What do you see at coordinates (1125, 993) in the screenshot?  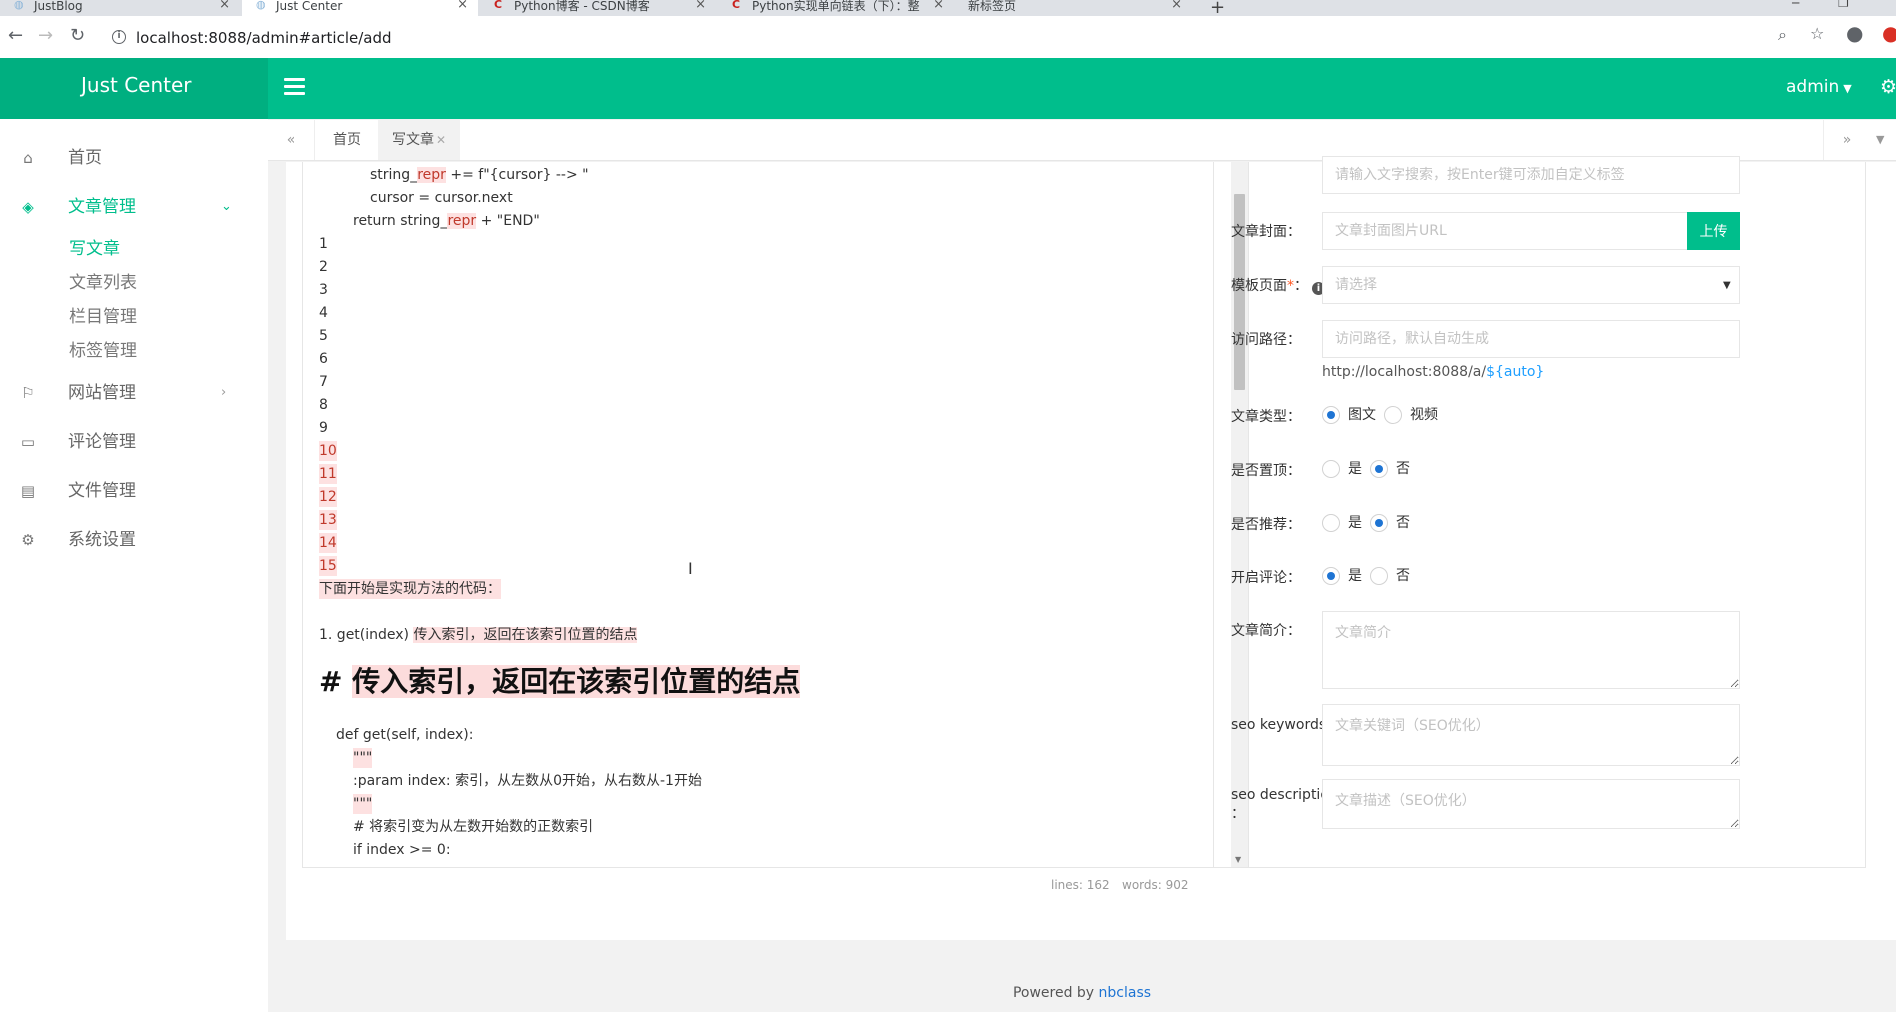 I see `footer-link: nbclass` at bounding box center [1125, 993].